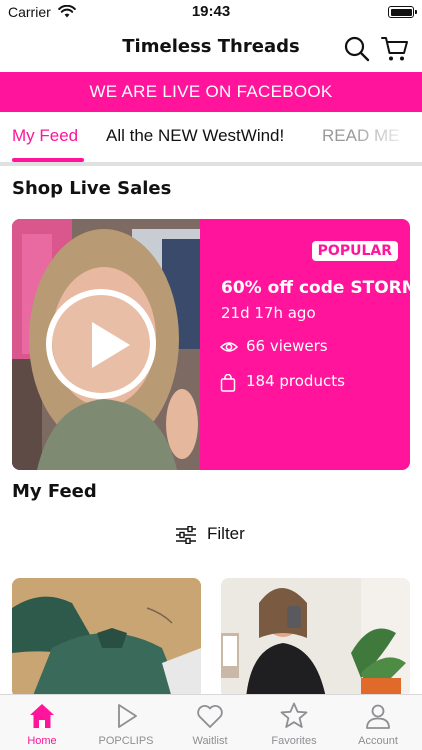  Describe the element at coordinates (42, 716) in the screenshot. I see `home-icon` at that location.